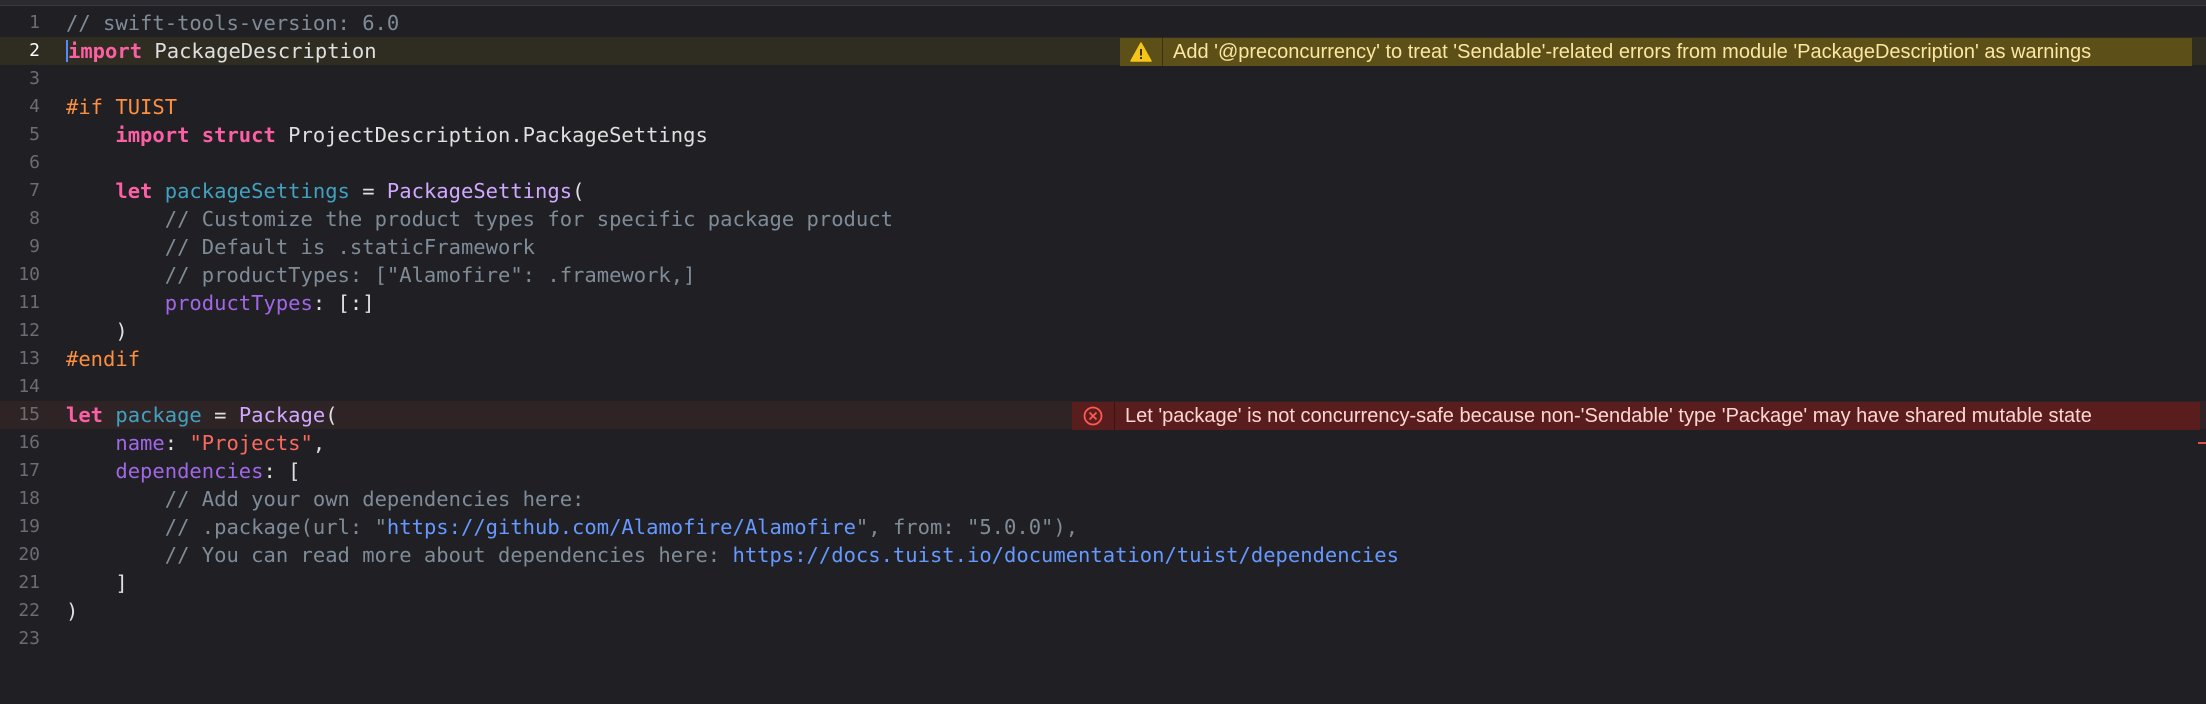  I want to click on code-text: #if TUIST, so click(121, 107).